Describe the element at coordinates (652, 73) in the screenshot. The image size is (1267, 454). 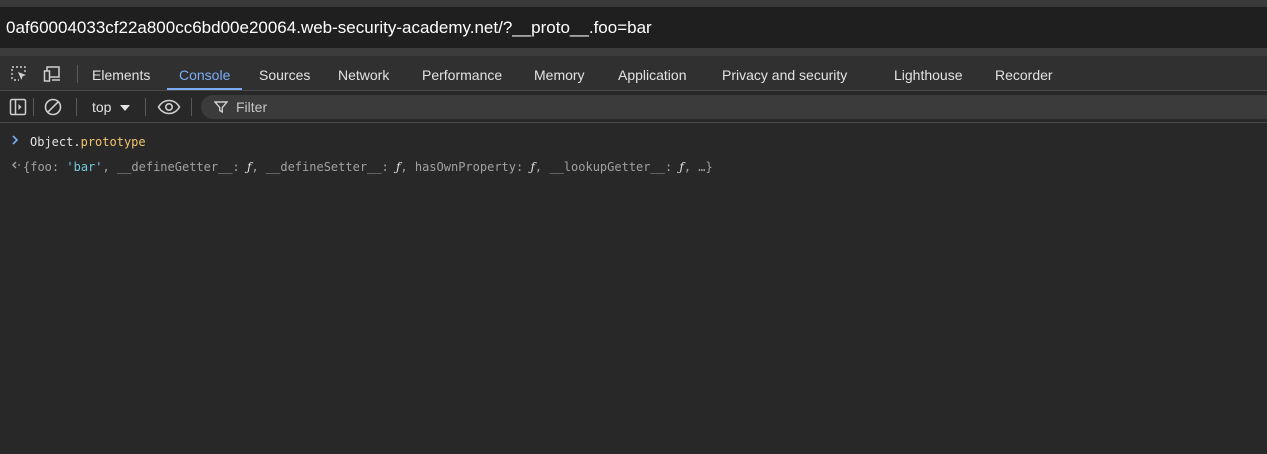
I see `tab-application: Application` at that location.